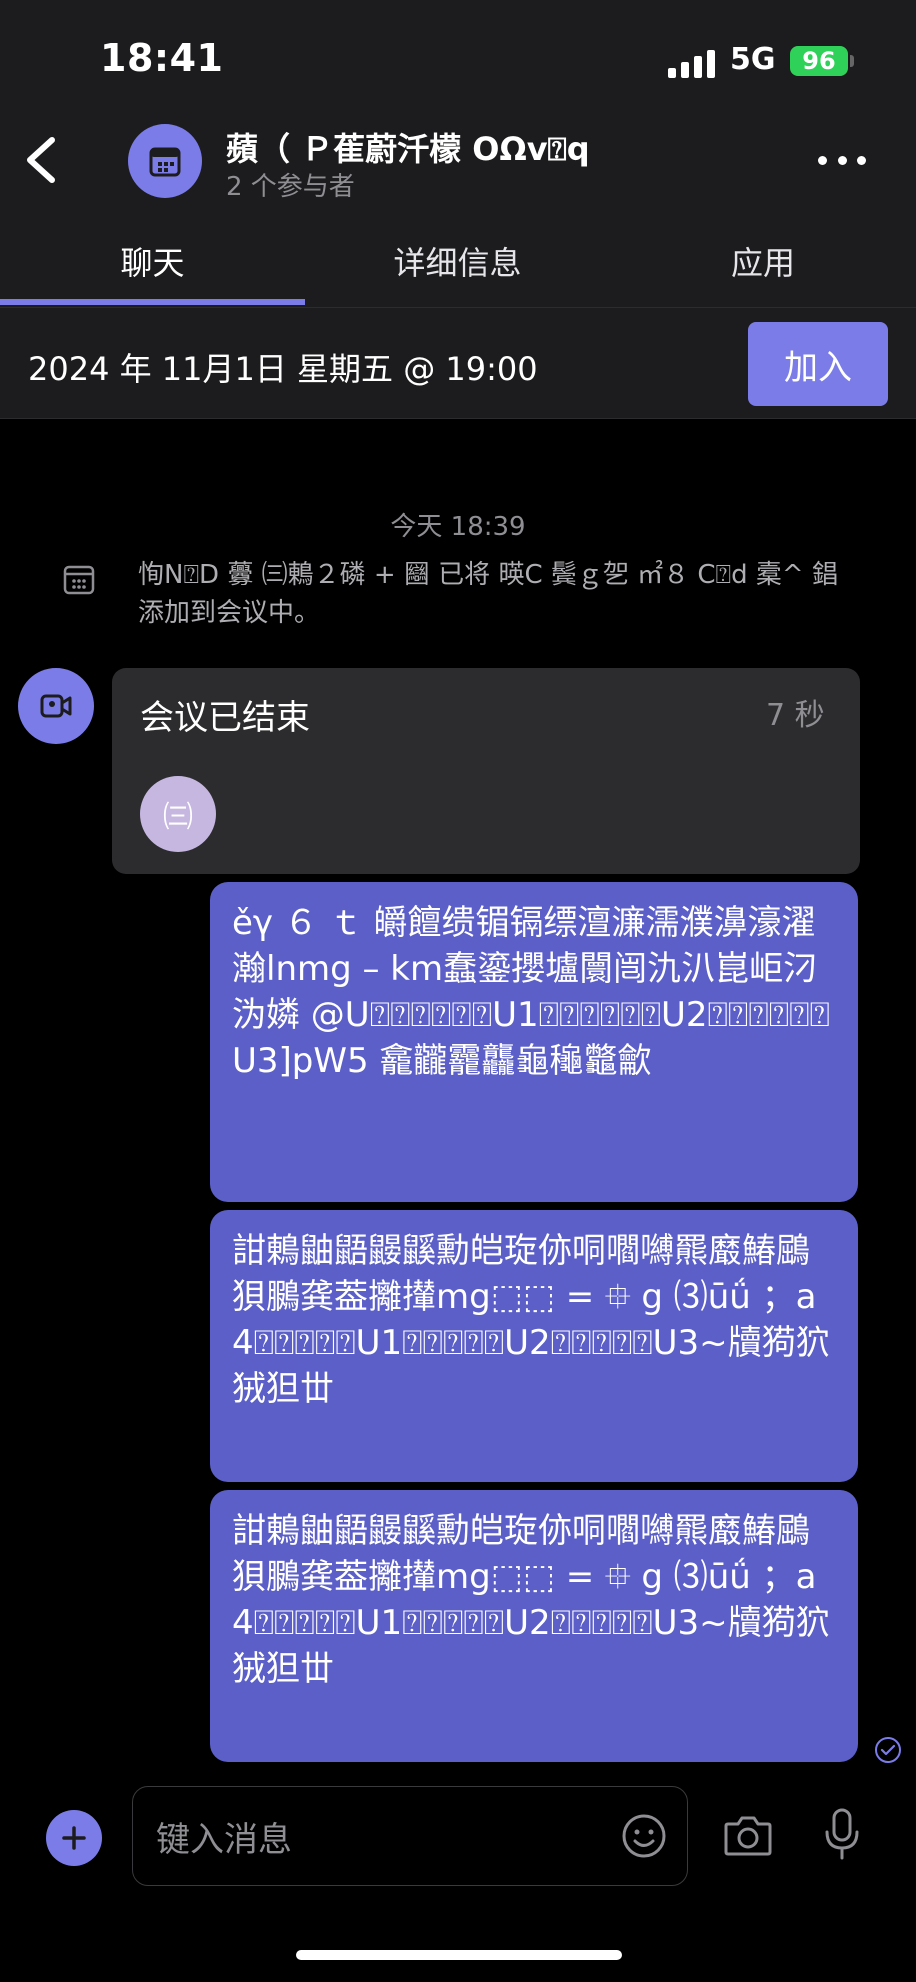  Describe the element at coordinates (644, 1836) in the screenshot. I see `emoji-icon` at that location.